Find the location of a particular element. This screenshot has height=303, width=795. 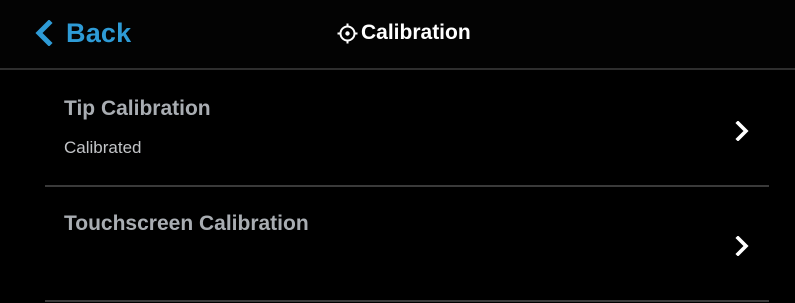

menu-item-title: Tip Calibration is located at coordinates (137, 108).